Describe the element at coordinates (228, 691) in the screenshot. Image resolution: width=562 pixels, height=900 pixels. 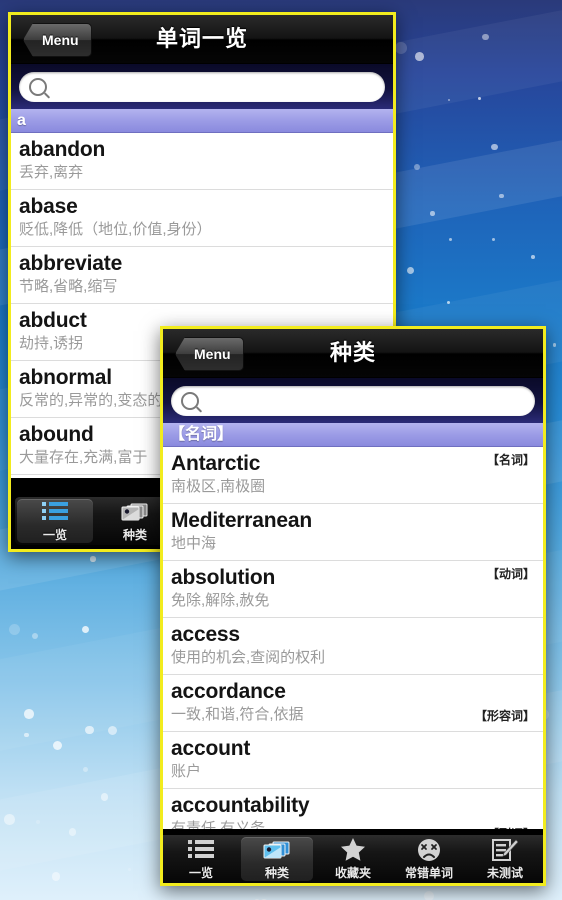
I see `word-term: accordance` at that location.